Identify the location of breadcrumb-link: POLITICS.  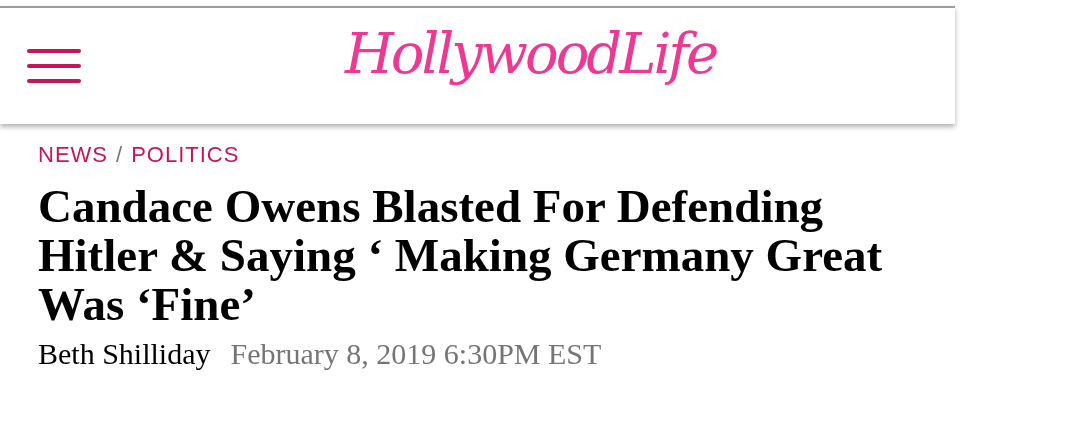
(185, 155).